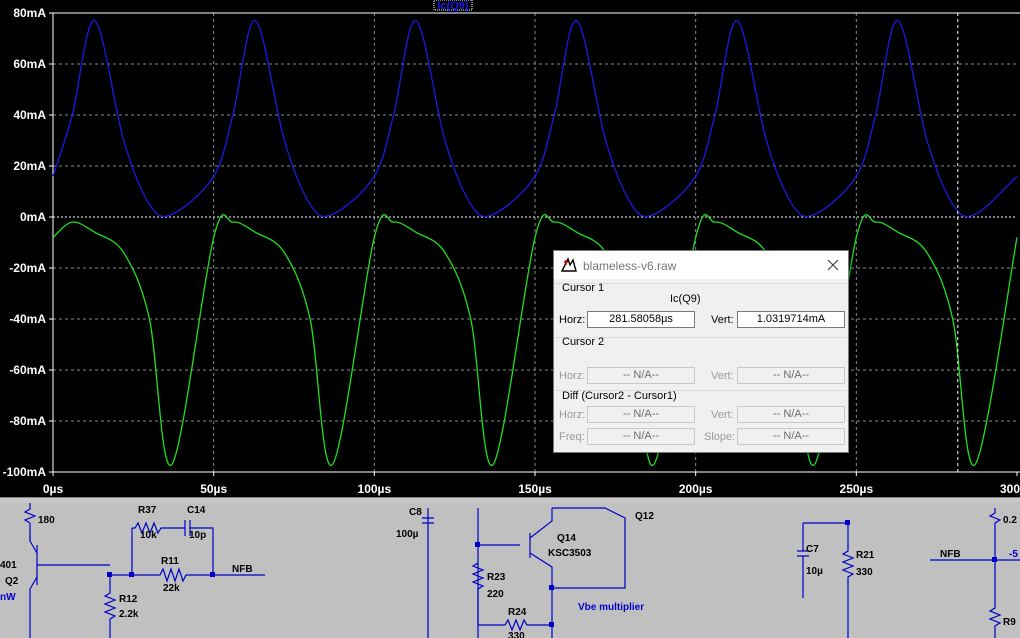 Image resolution: width=1020 pixels, height=638 pixels. What do you see at coordinates (833, 265) in the screenshot?
I see `close-icon` at bounding box center [833, 265].